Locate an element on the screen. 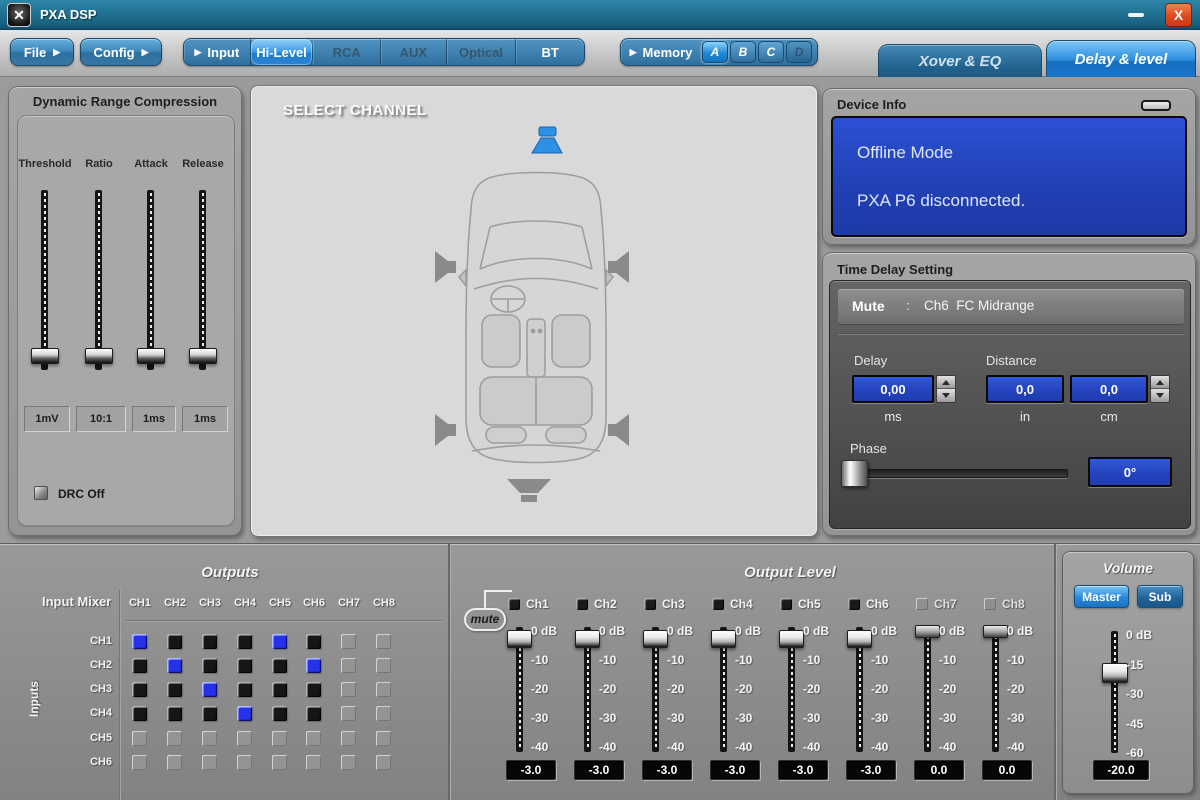 The width and height of the screenshot is (1200, 800). phase-value: 0° is located at coordinates (1130, 472).